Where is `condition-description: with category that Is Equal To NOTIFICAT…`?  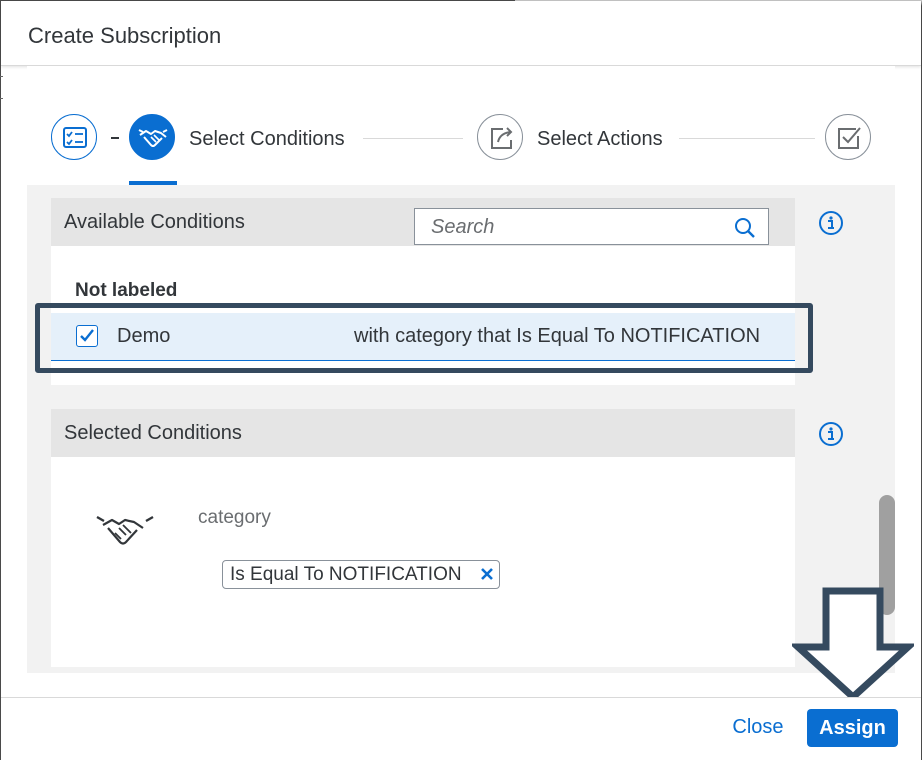
condition-description: with category that Is Equal To NOTIFICAT… is located at coordinates (557, 336).